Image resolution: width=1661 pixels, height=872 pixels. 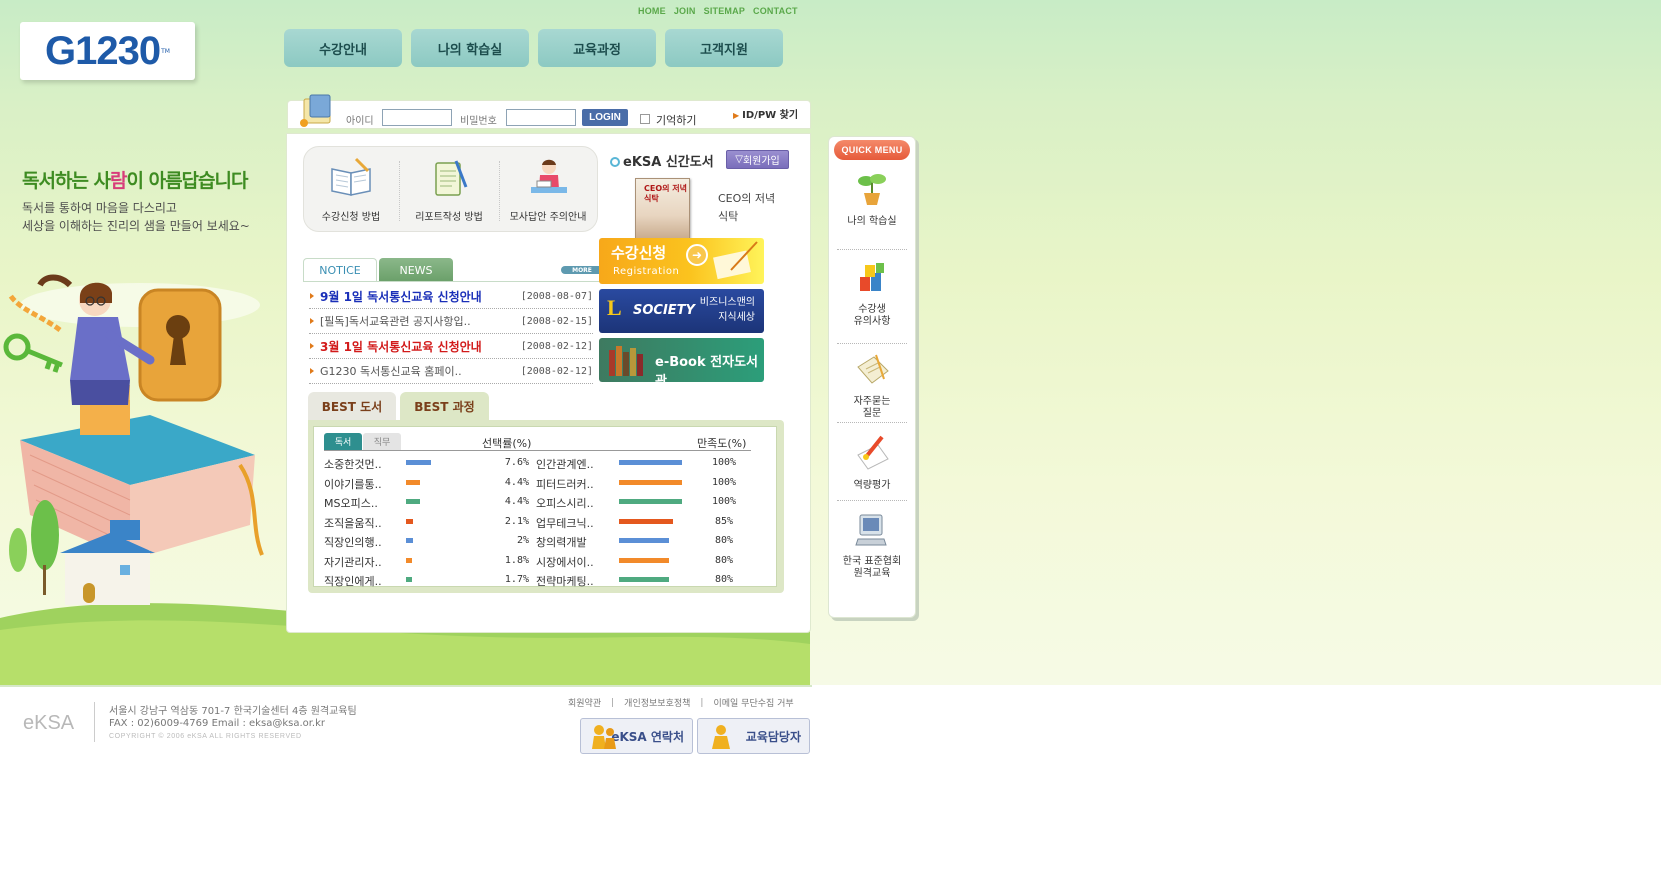 I want to click on registration-banner-title: 수강신청, so click(x=639, y=253).